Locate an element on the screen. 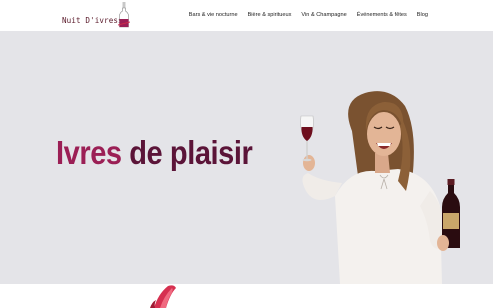 This screenshot has height=308, width=493. nav-item-evenements: Événements & fêtes is located at coordinates (382, 15).